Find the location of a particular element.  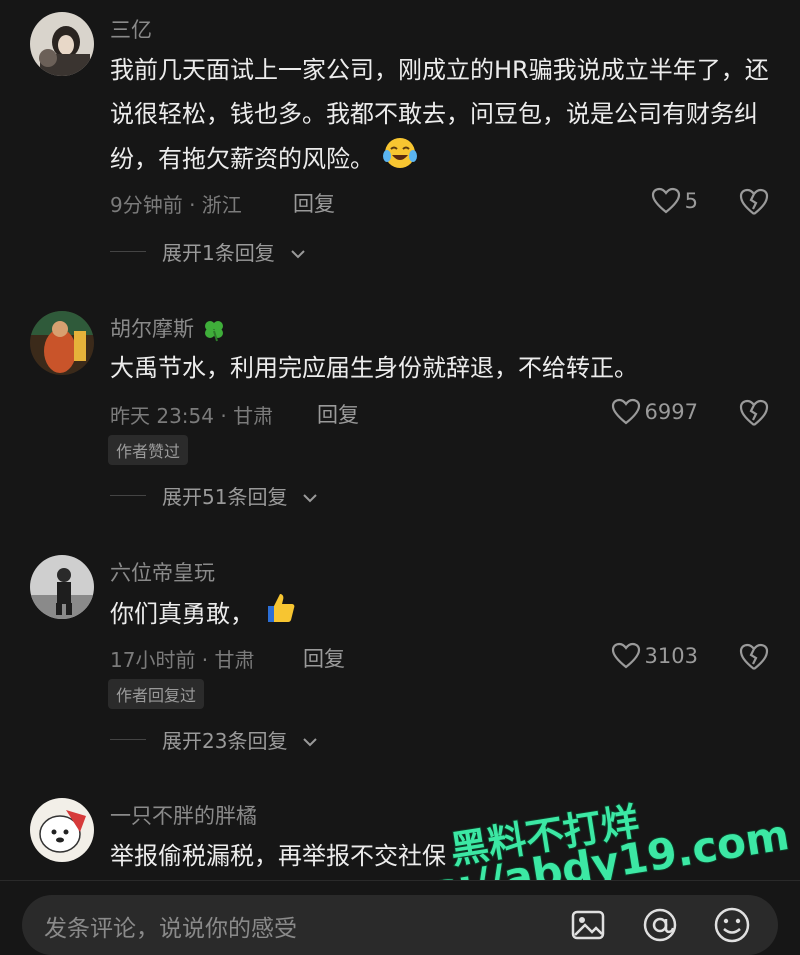

image-icon is located at coordinates (588, 925).